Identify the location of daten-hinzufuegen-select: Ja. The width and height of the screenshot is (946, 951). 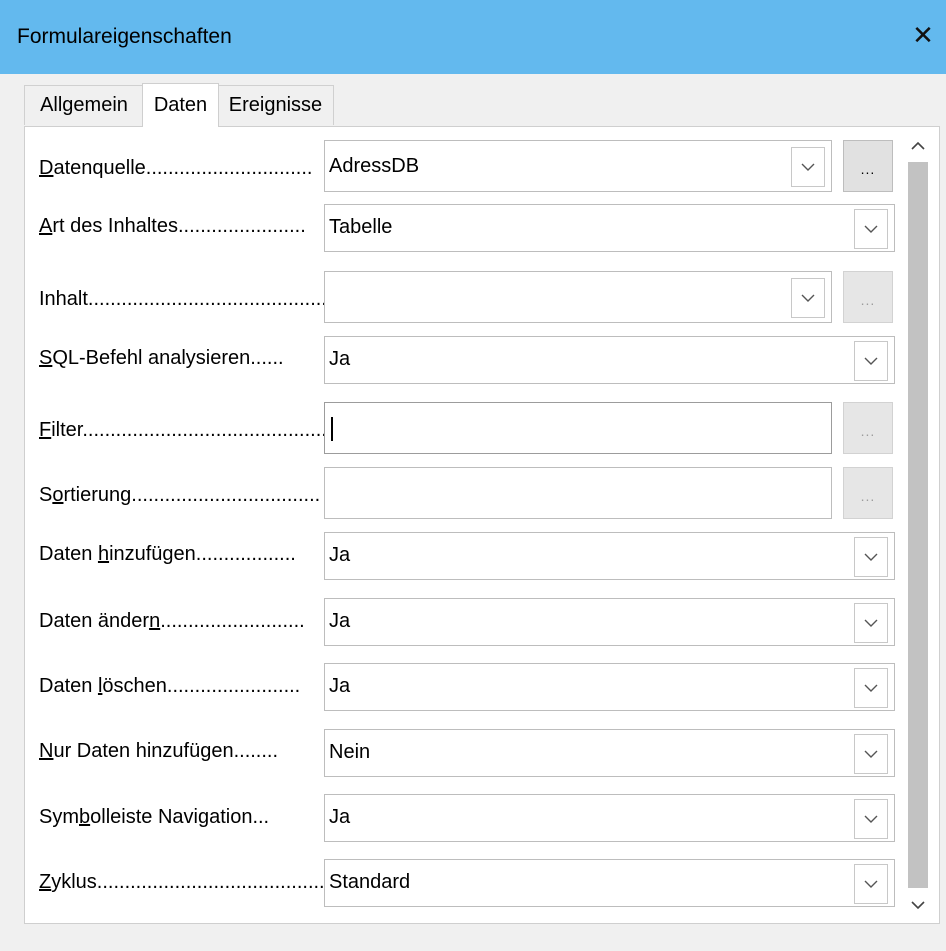
(609, 556).